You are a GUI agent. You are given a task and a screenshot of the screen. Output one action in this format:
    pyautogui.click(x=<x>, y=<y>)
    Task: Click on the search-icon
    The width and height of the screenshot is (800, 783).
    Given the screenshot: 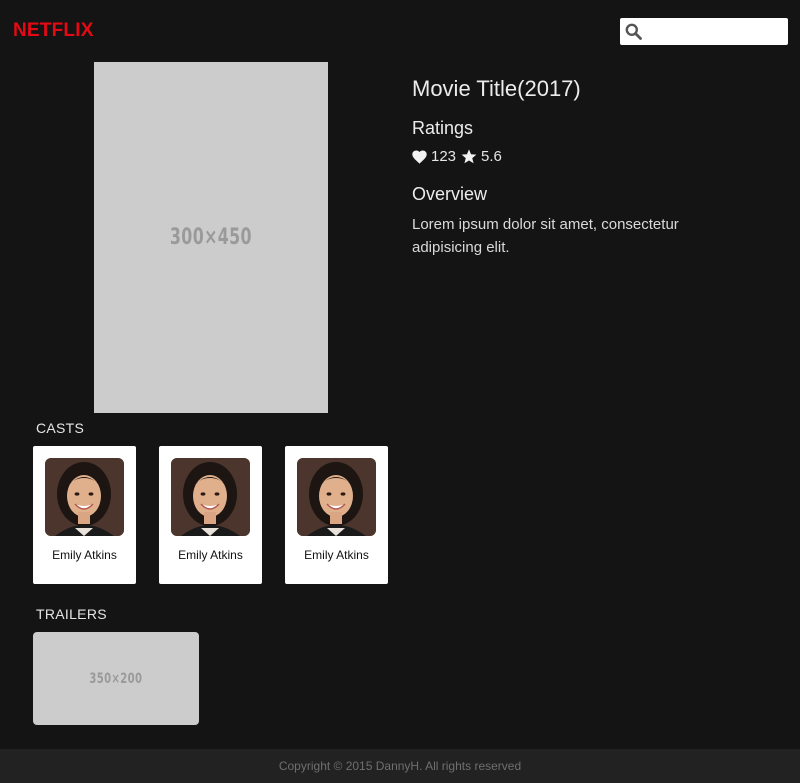 What is the action you would take?
    pyautogui.click(x=633, y=31)
    